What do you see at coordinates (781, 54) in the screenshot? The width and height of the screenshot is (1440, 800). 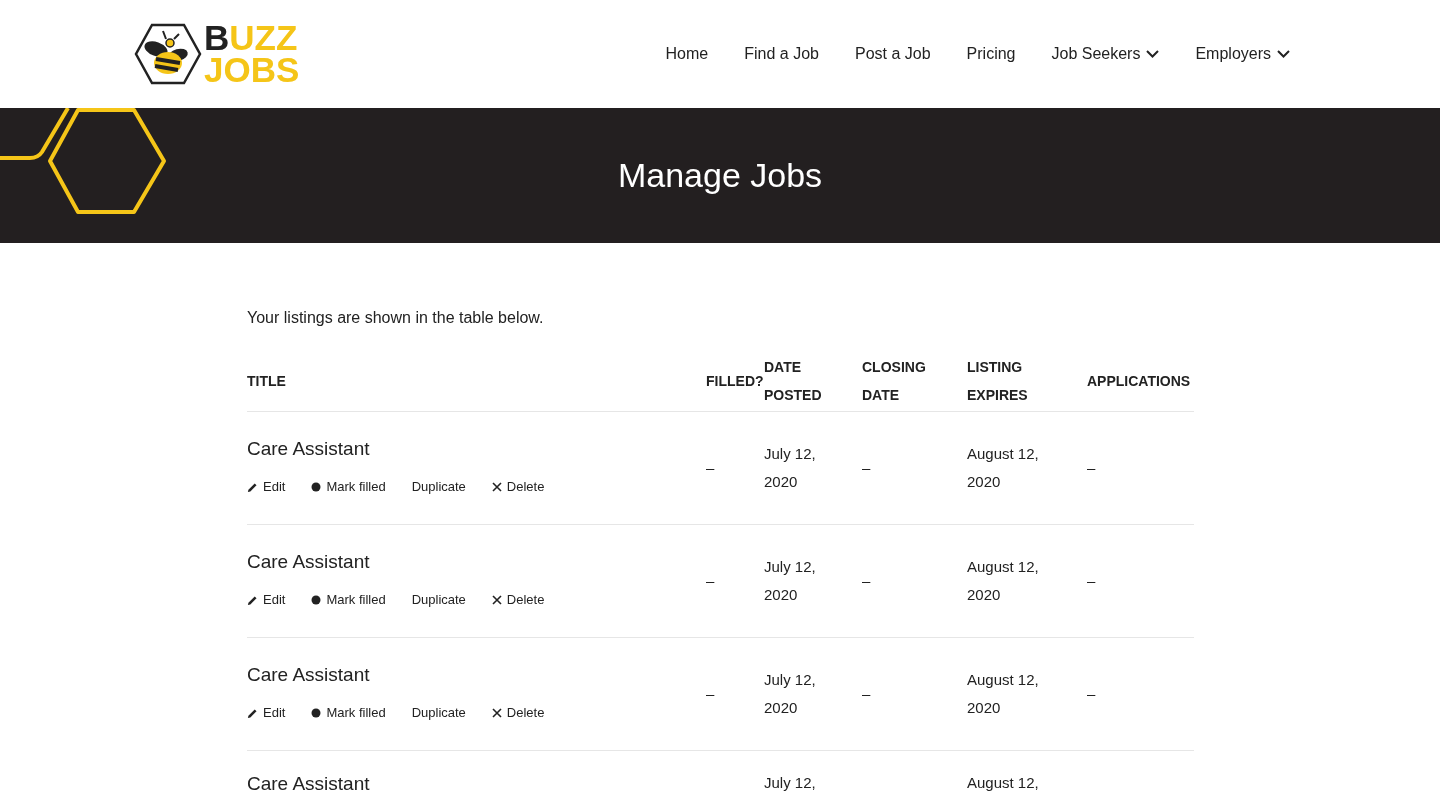 I see `nav-link: Find a Job` at bounding box center [781, 54].